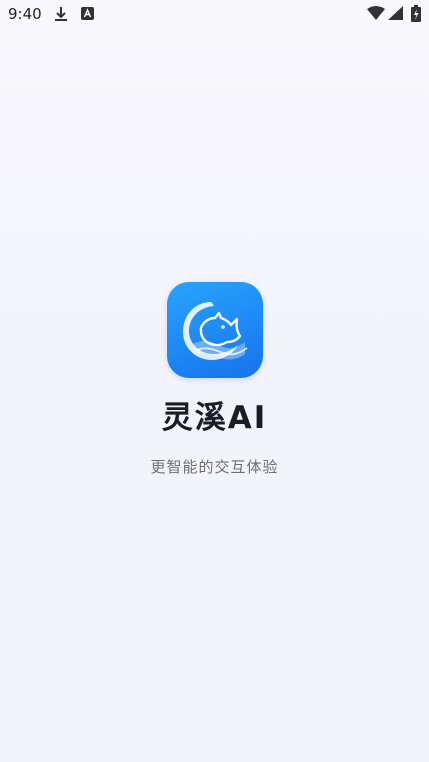  I want to click on app-tagline: 更智能的交互体验, so click(214, 467).